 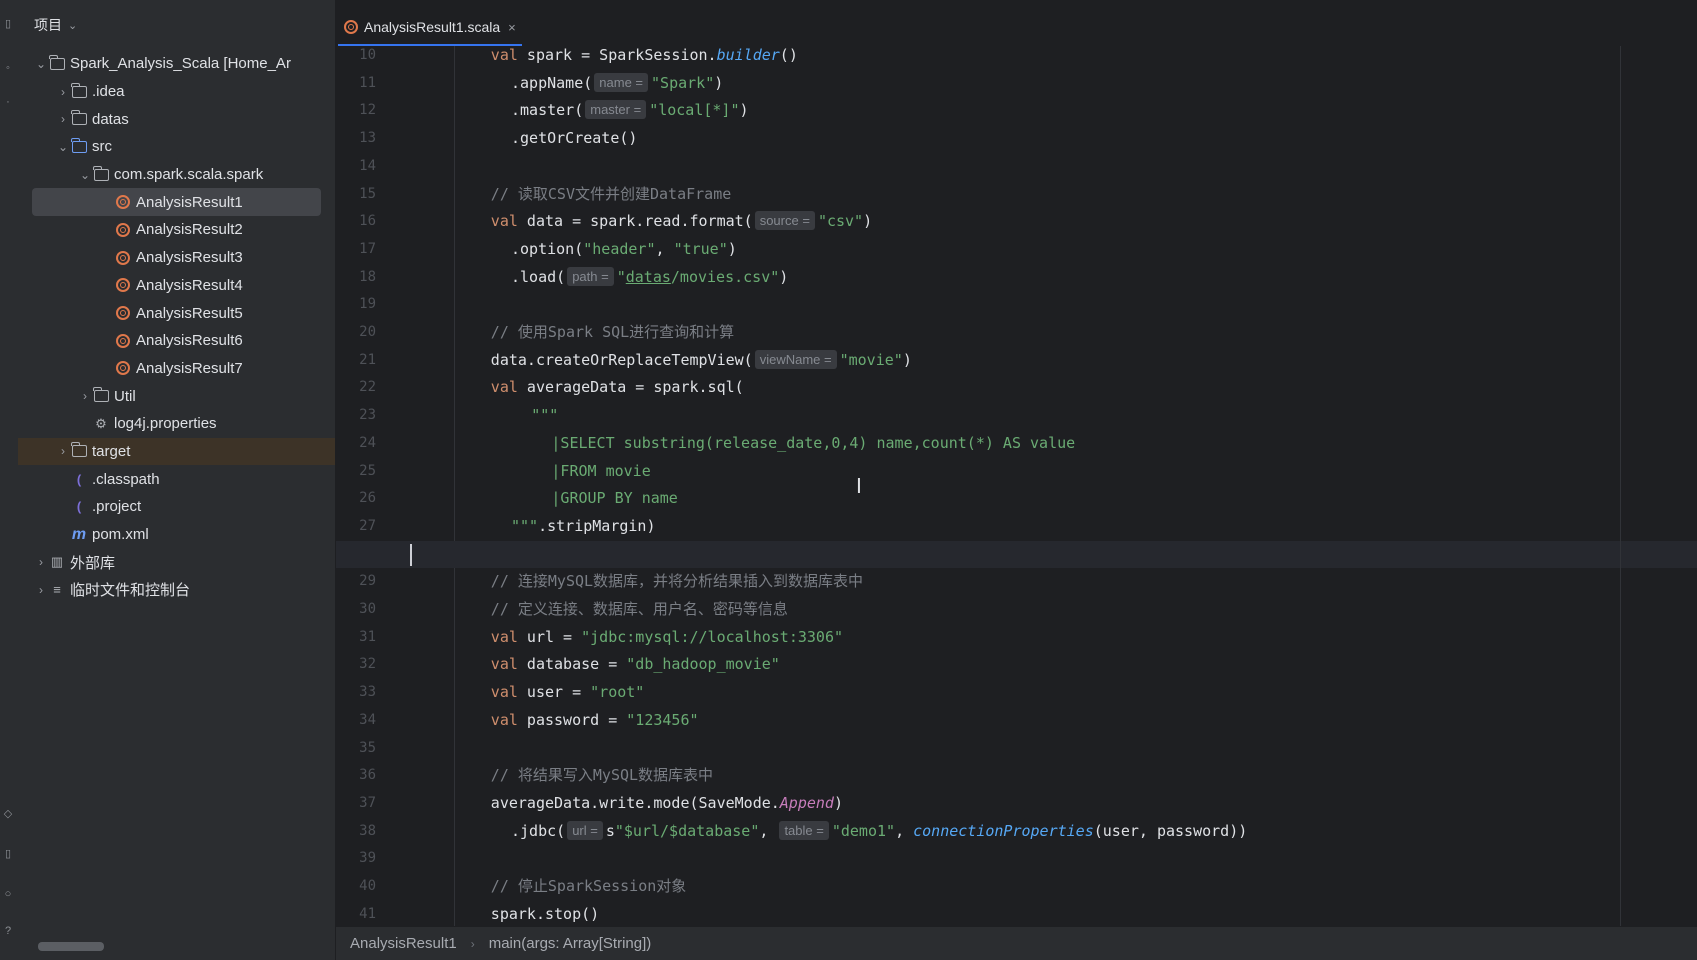 What do you see at coordinates (176, 313) in the screenshot?
I see `tree-item: AnalysisResult5` at bounding box center [176, 313].